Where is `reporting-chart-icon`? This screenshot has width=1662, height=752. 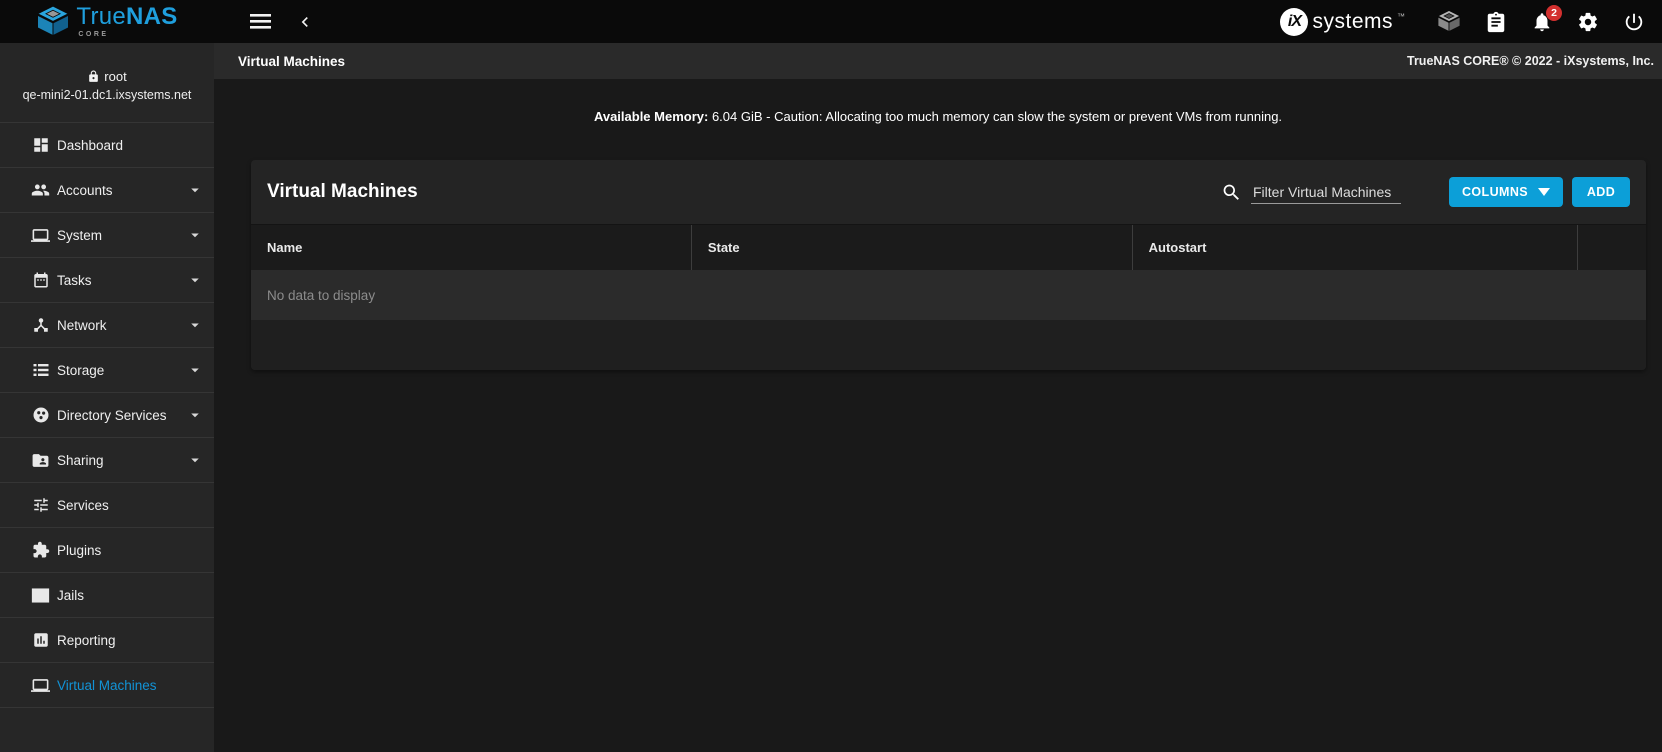
reporting-chart-icon is located at coordinates (40, 640).